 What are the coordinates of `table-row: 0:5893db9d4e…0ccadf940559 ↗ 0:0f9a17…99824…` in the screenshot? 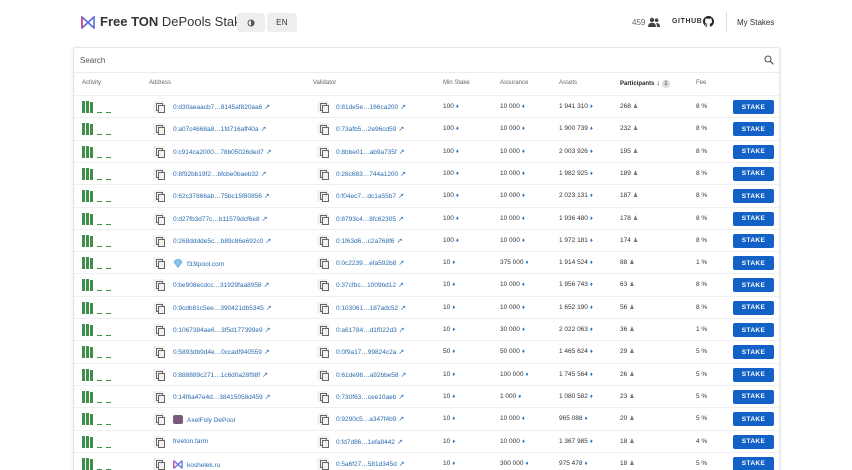 It's located at (426, 351).